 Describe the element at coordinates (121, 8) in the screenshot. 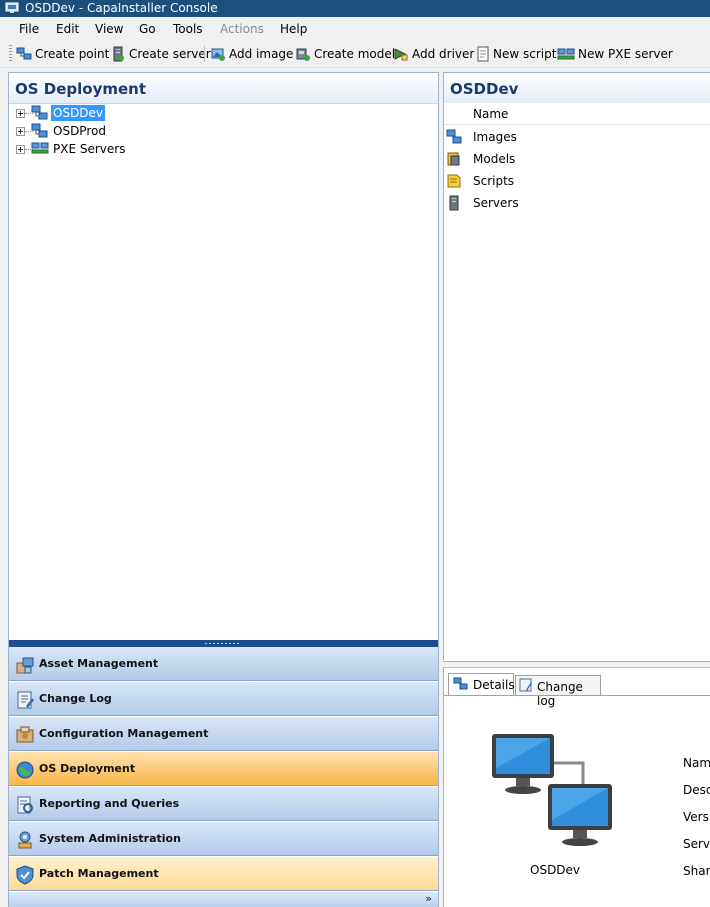

I see `window-title: OSDDev - CapaInstaller Console` at that location.